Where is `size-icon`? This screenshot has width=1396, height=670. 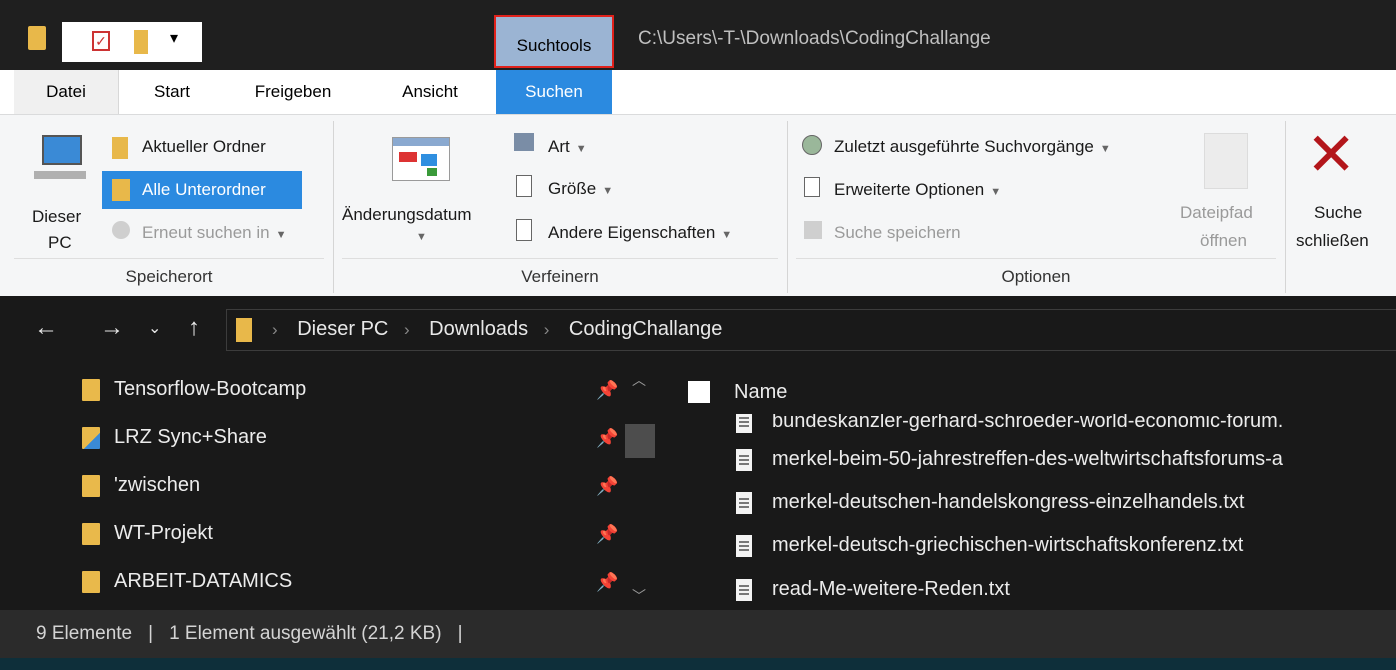 size-icon is located at coordinates (524, 186).